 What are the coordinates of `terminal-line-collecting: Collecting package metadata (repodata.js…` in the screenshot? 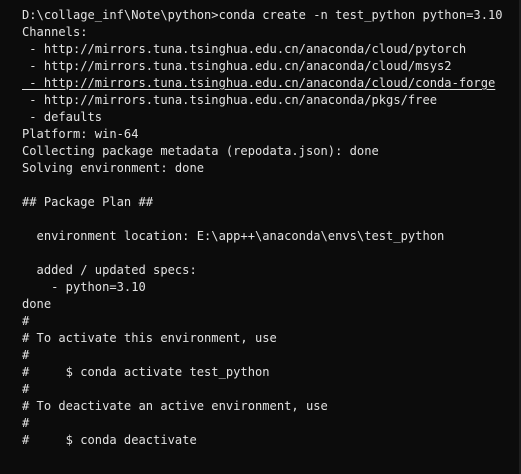 It's located at (200, 151).